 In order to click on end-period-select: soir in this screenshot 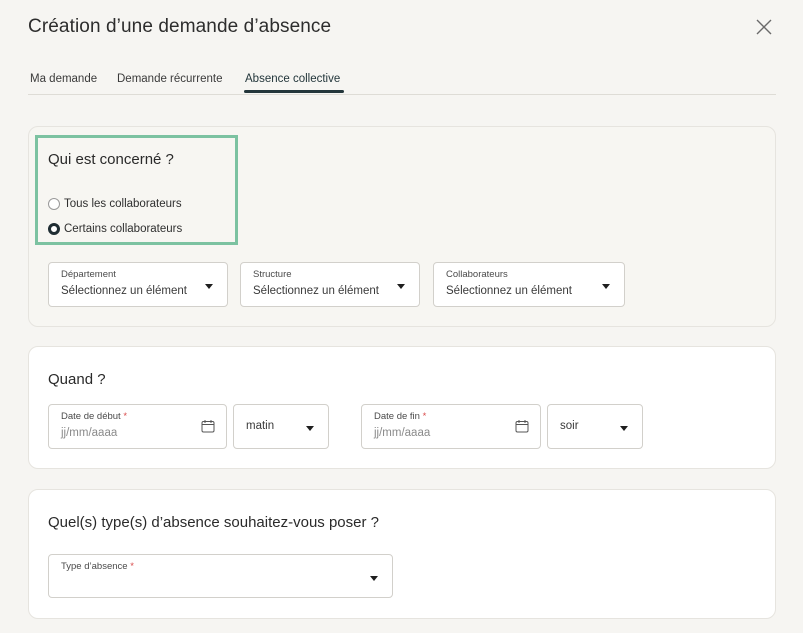, I will do `click(595, 426)`.